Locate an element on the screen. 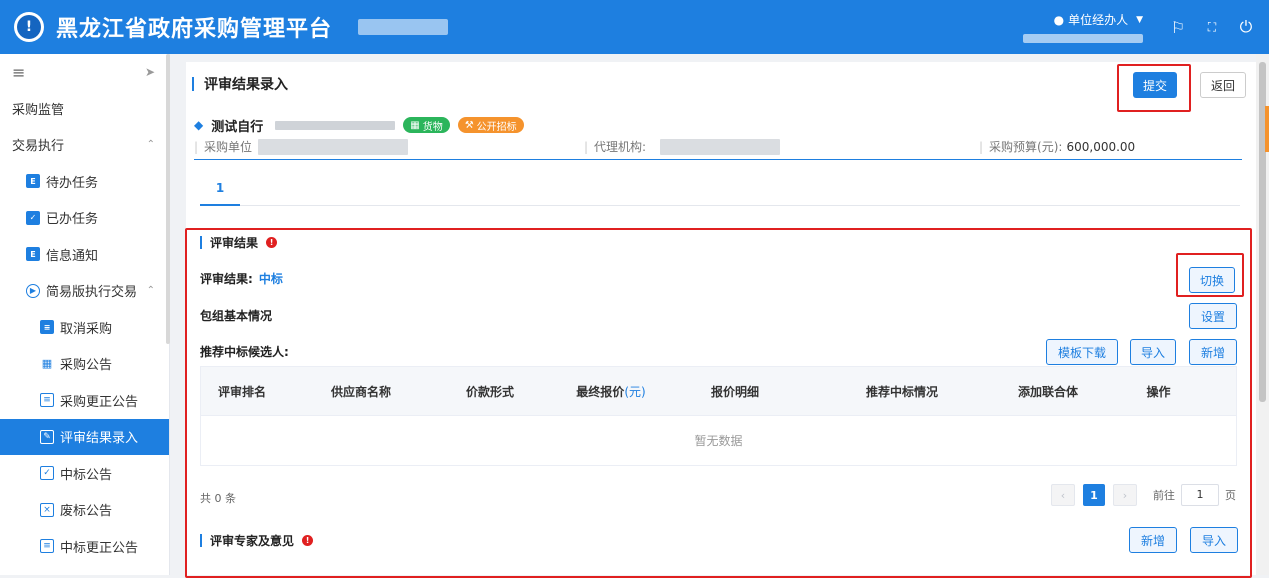  sidebar-item-award-correction: ≡ 中标更正公告 is located at coordinates (84, 546).